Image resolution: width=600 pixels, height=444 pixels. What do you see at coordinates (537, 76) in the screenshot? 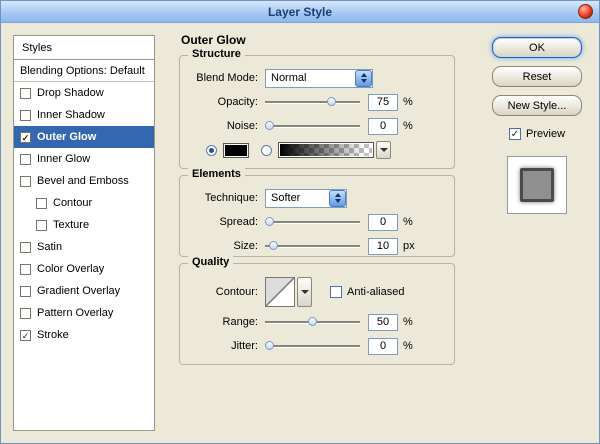
I see `reset-button: Reset` at bounding box center [537, 76].